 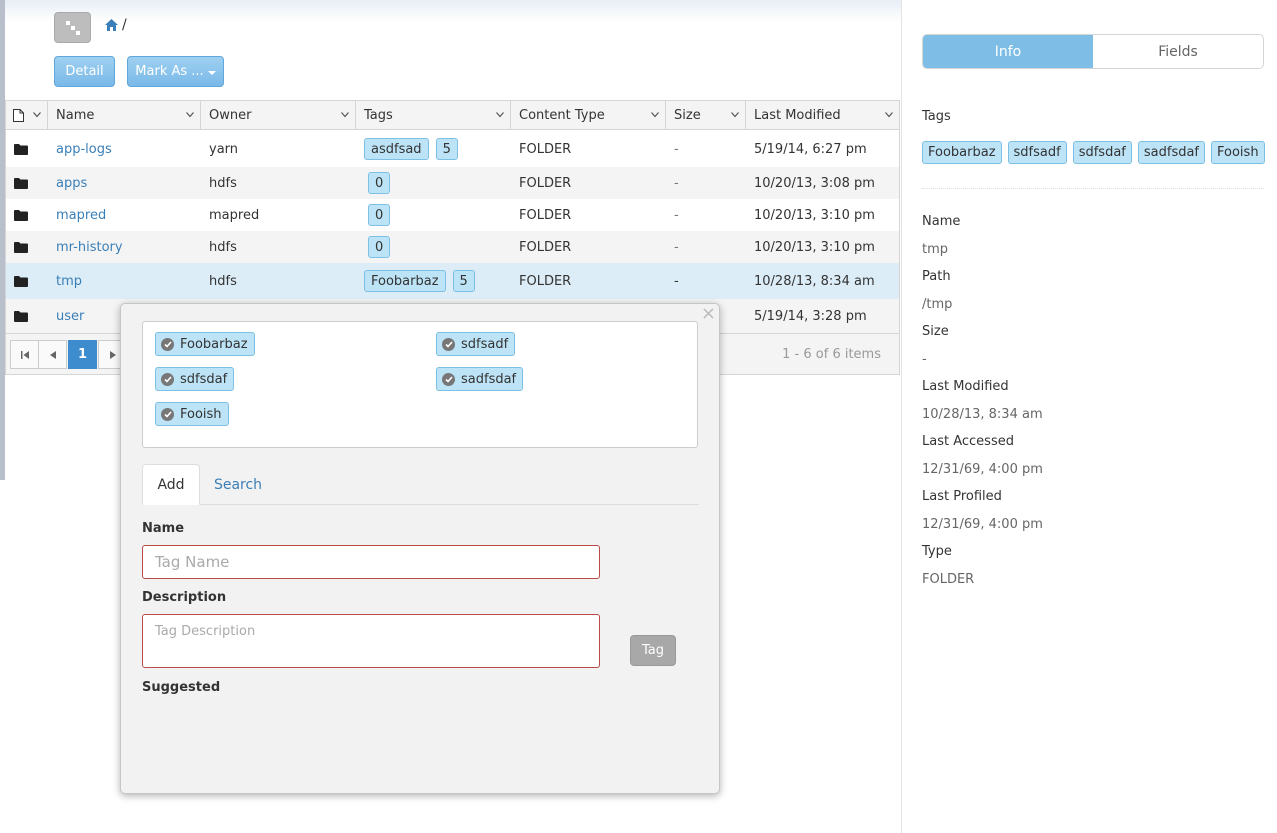 I want to click on field-value-path: /tmp, so click(x=937, y=304).